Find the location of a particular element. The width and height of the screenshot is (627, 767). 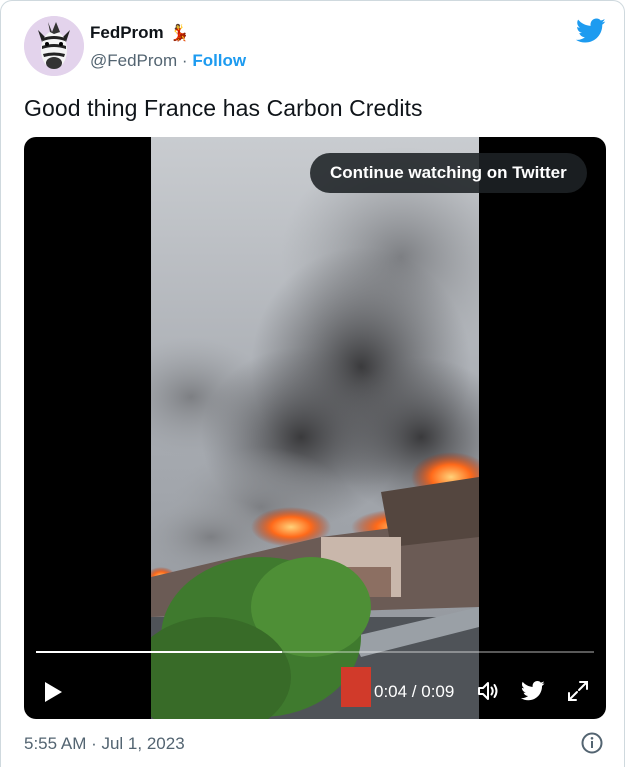

user-handle: @FedProm is located at coordinates (133, 60).